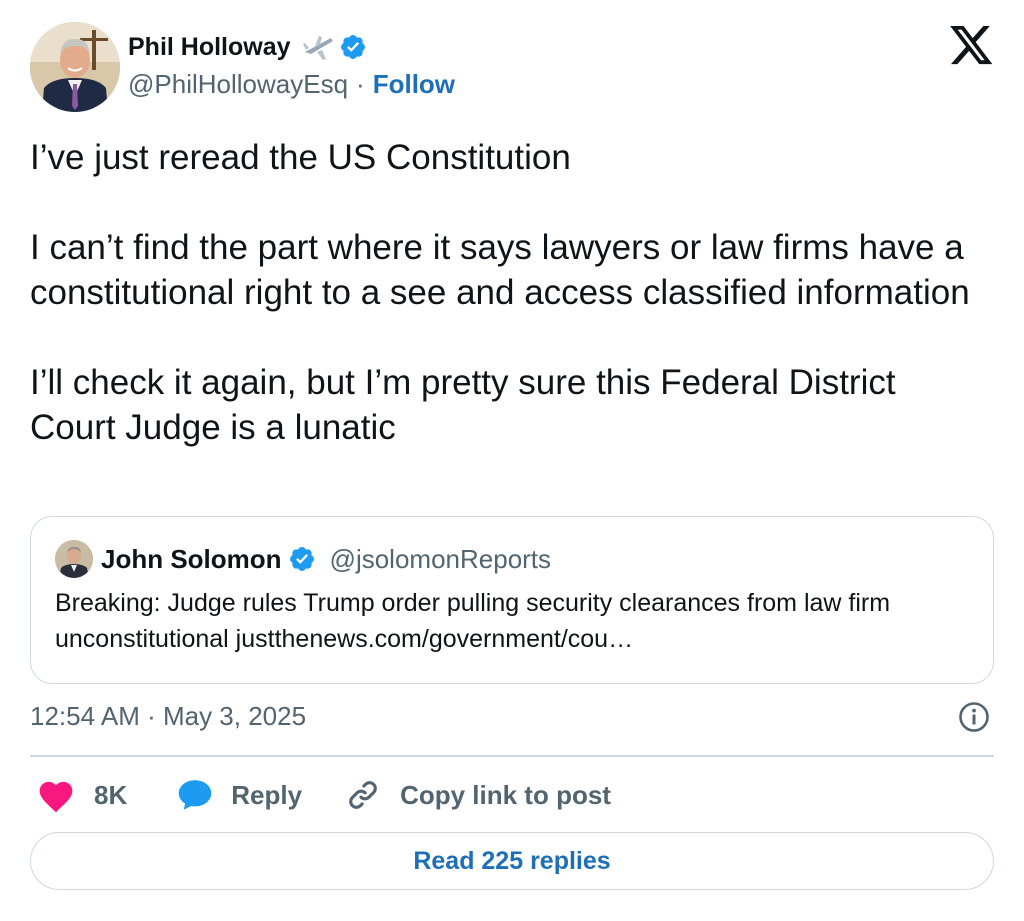 This screenshot has width=1024, height=921. What do you see at coordinates (168, 716) in the screenshot?
I see `post-timestamp: 12:54 AM · May 3, 2025` at bounding box center [168, 716].